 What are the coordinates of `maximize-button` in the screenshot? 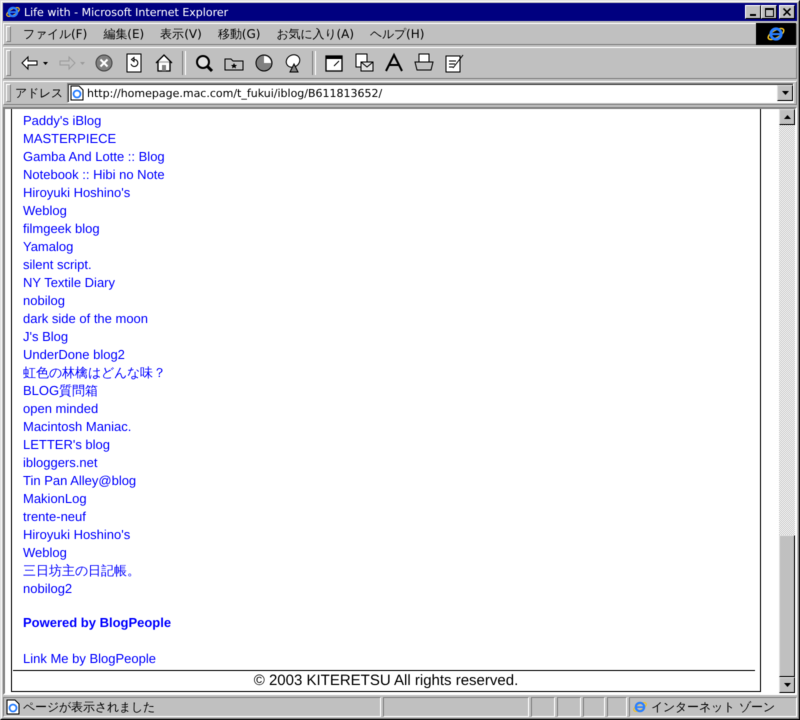 It's located at (769, 12).